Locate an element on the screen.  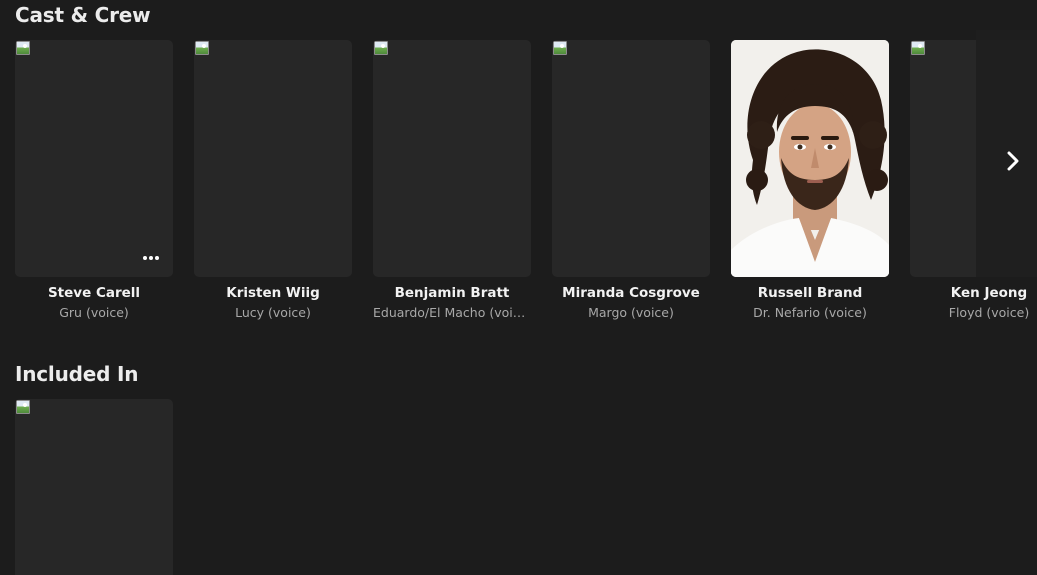
more-horizontal-icon is located at coordinates (151, 258).